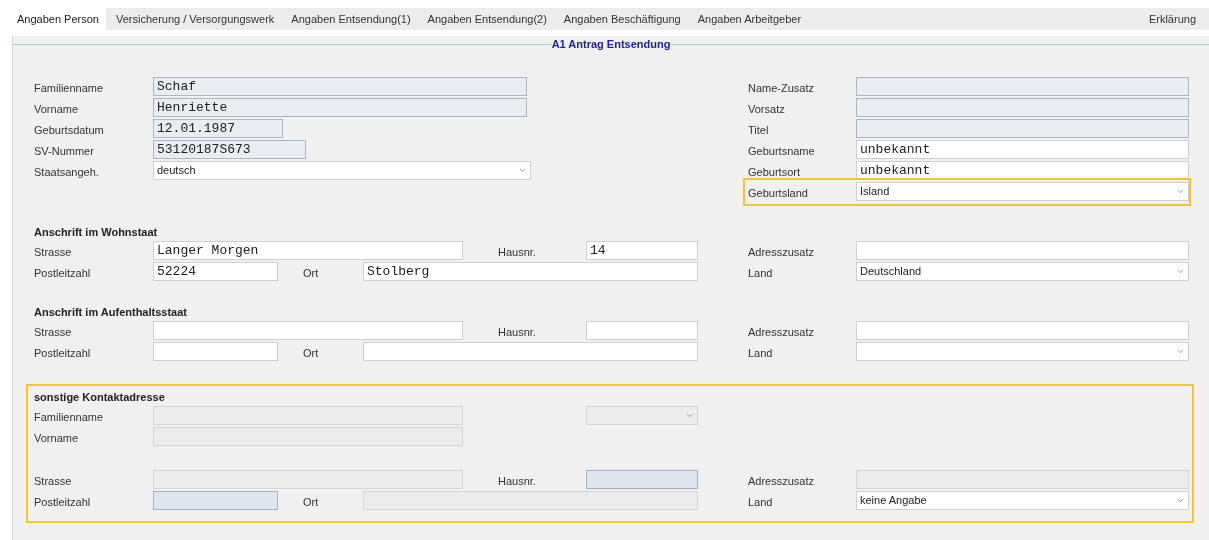 Image resolution: width=1209 pixels, height=540 pixels. What do you see at coordinates (99, 397) in the screenshot?
I see `section-heading: sonstige Kontaktadresse` at bounding box center [99, 397].